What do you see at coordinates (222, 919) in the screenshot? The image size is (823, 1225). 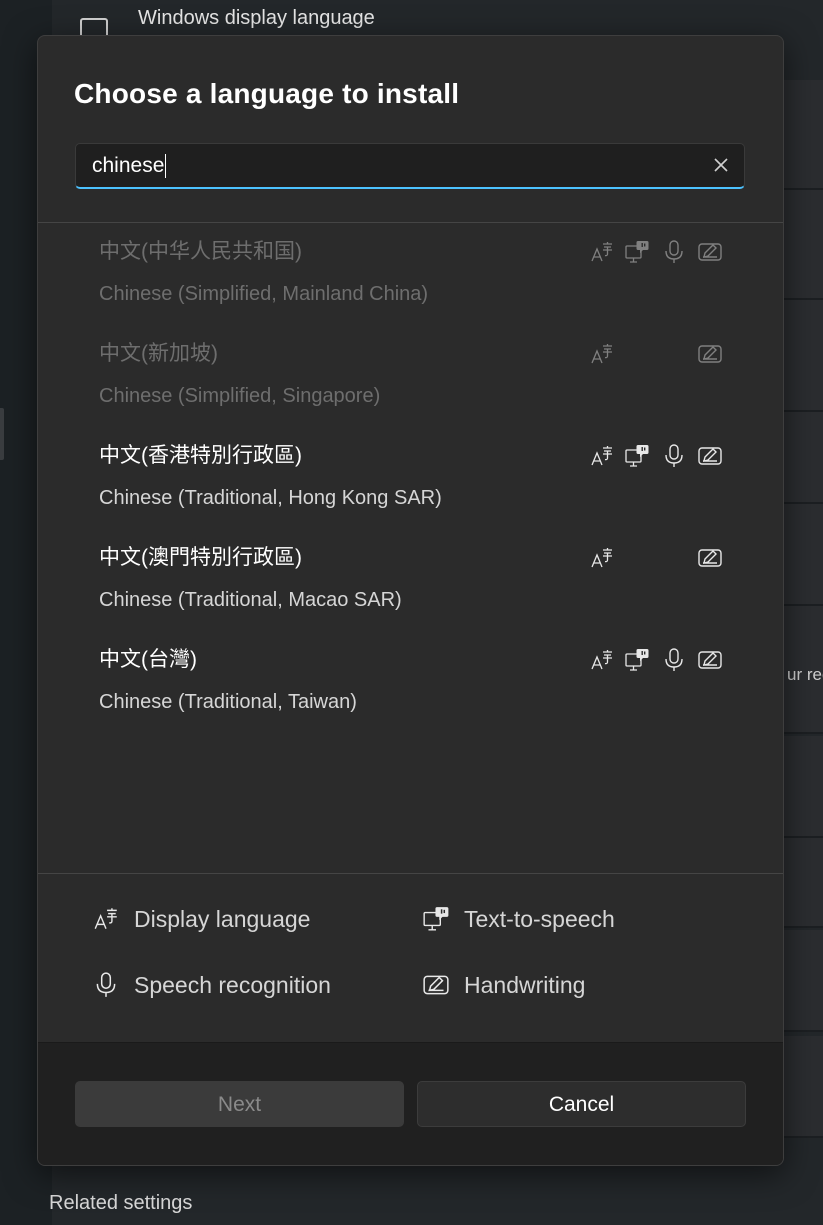 I see `legend-label: Display language` at bounding box center [222, 919].